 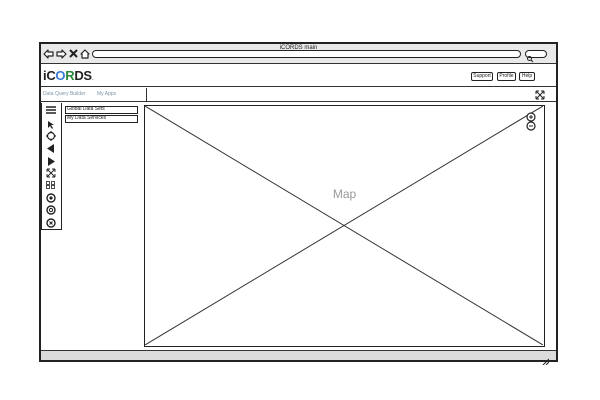 I want to click on zoom-out-icon, so click(x=531, y=124).